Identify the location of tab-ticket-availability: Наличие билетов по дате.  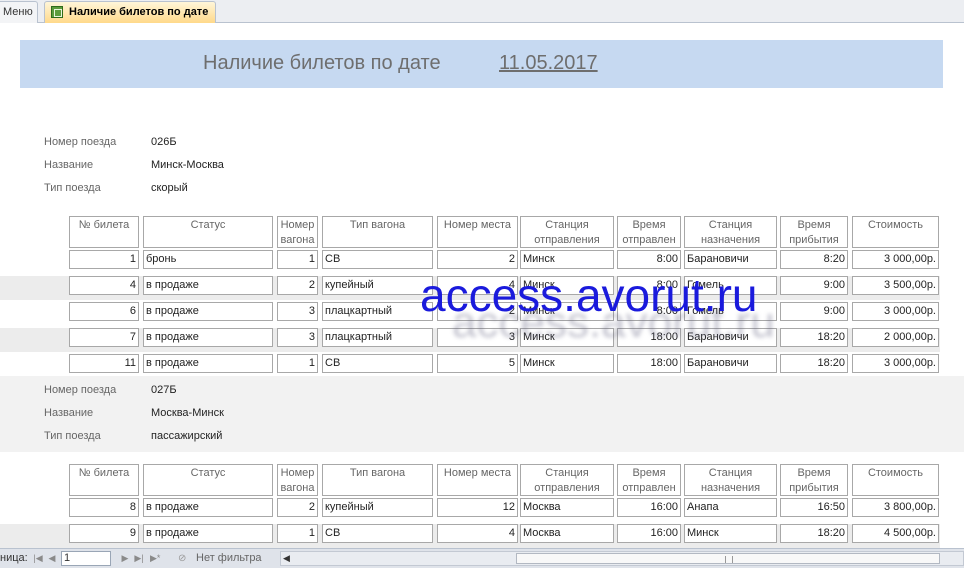
(130, 12).